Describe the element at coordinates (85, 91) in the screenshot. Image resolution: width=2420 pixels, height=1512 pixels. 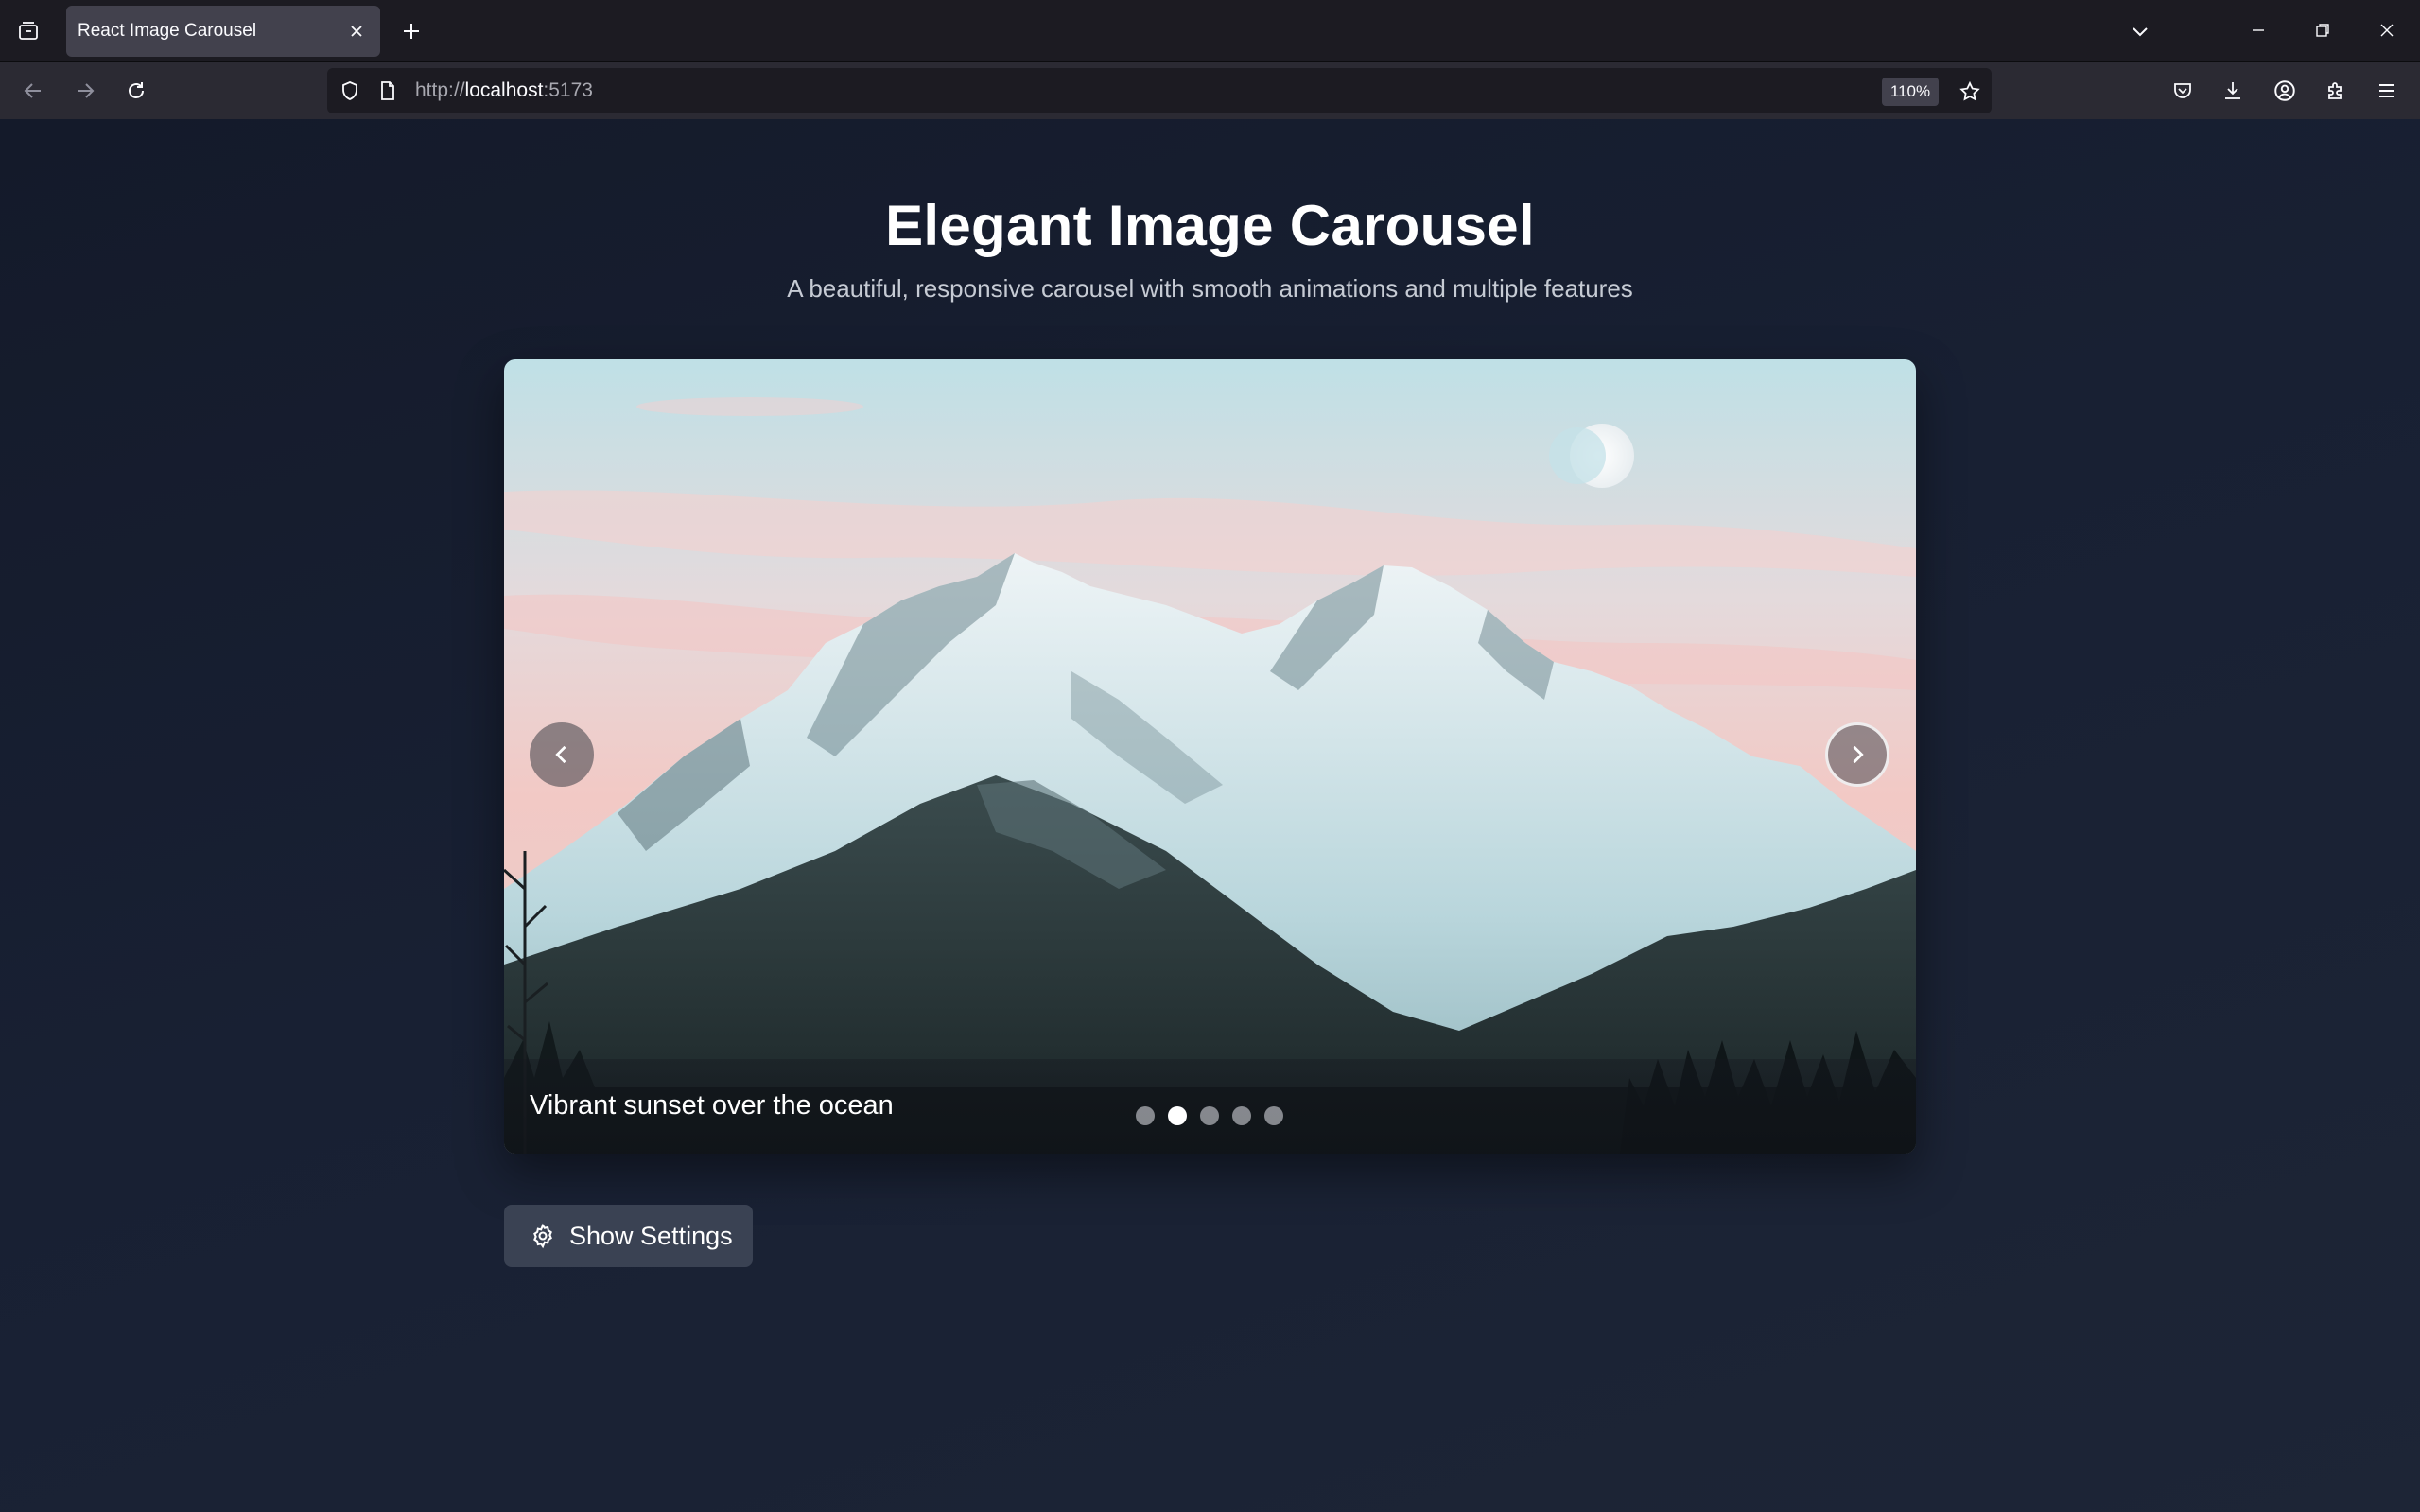
I see `forward-arrow-icon` at that location.